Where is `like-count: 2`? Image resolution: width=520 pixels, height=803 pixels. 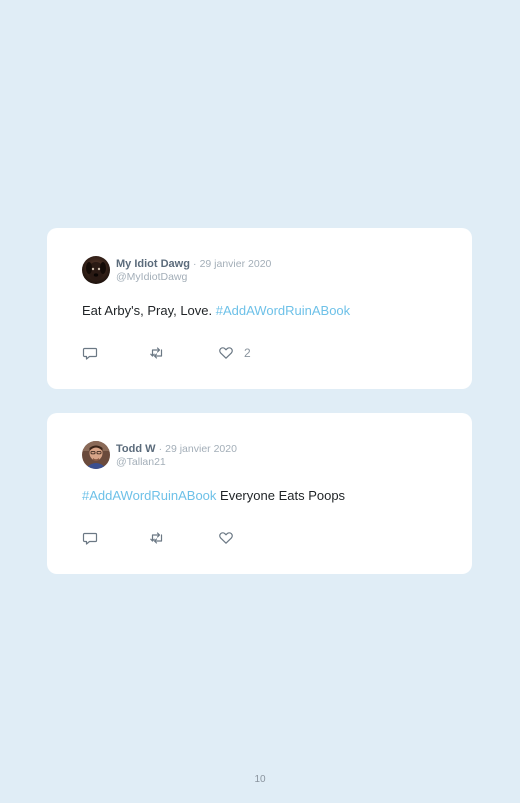
like-count: 2 is located at coordinates (247, 353).